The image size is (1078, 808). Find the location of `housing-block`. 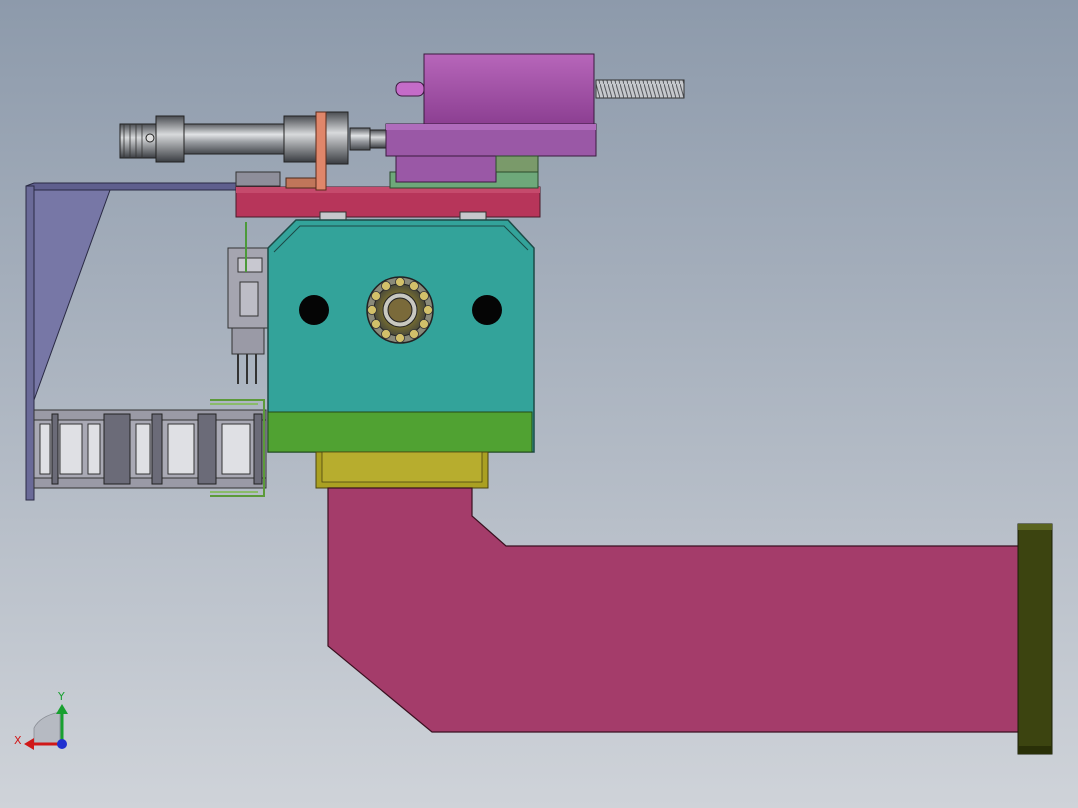

housing-block is located at coordinates (401, 336).